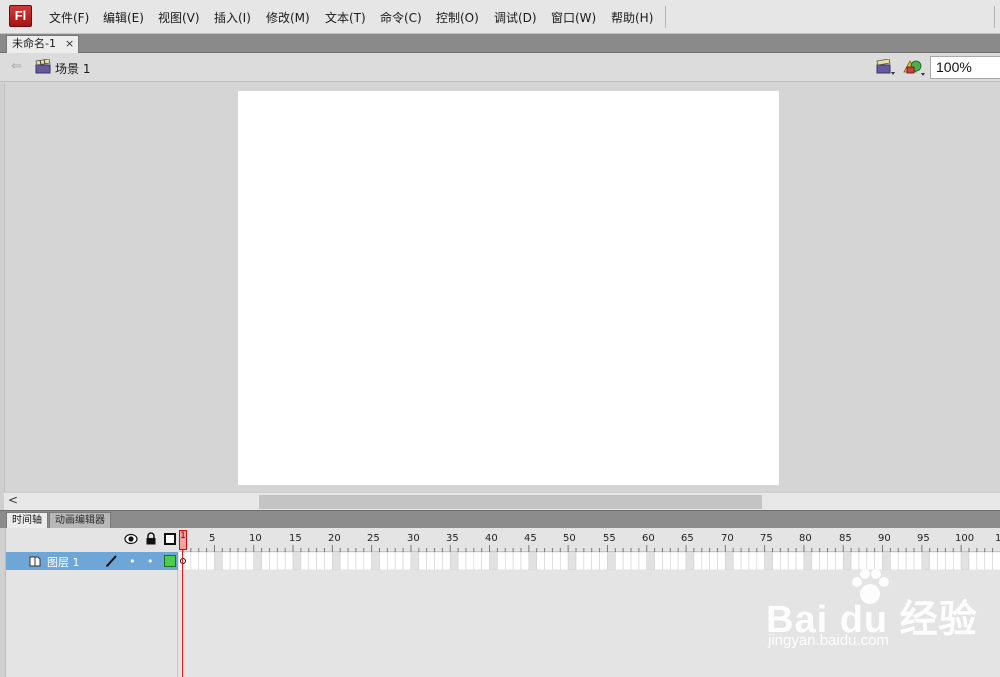 The width and height of the screenshot is (1000, 677). Describe the element at coordinates (69, 44) in the screenshot. I see `close-icon: ×` at that location.